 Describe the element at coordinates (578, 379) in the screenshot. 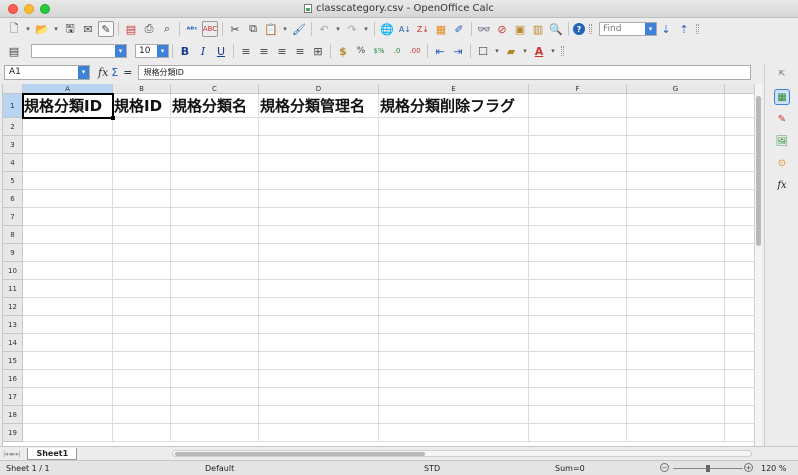

I see `cell-f16` at that location.